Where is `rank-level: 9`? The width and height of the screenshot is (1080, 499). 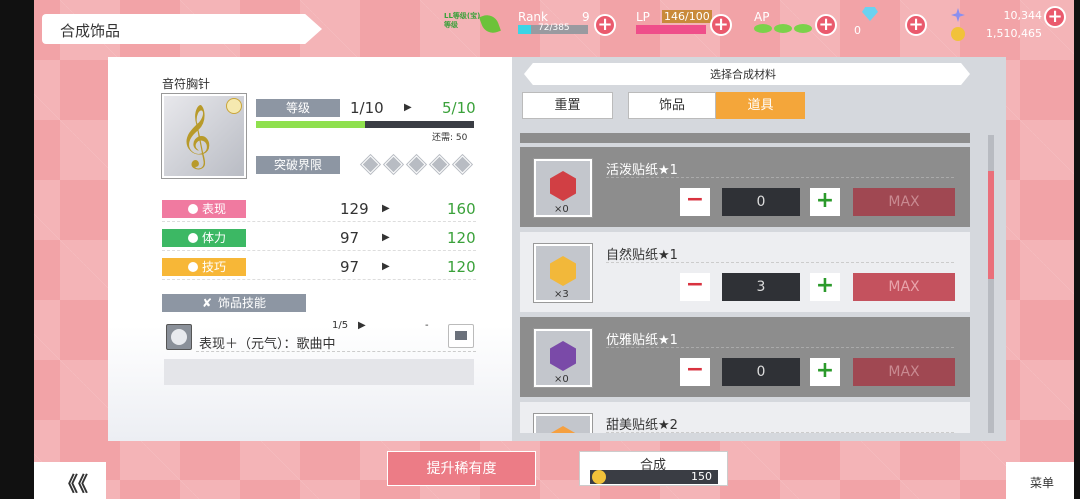
rank-level: 9 is located at coordinates (586, 17).